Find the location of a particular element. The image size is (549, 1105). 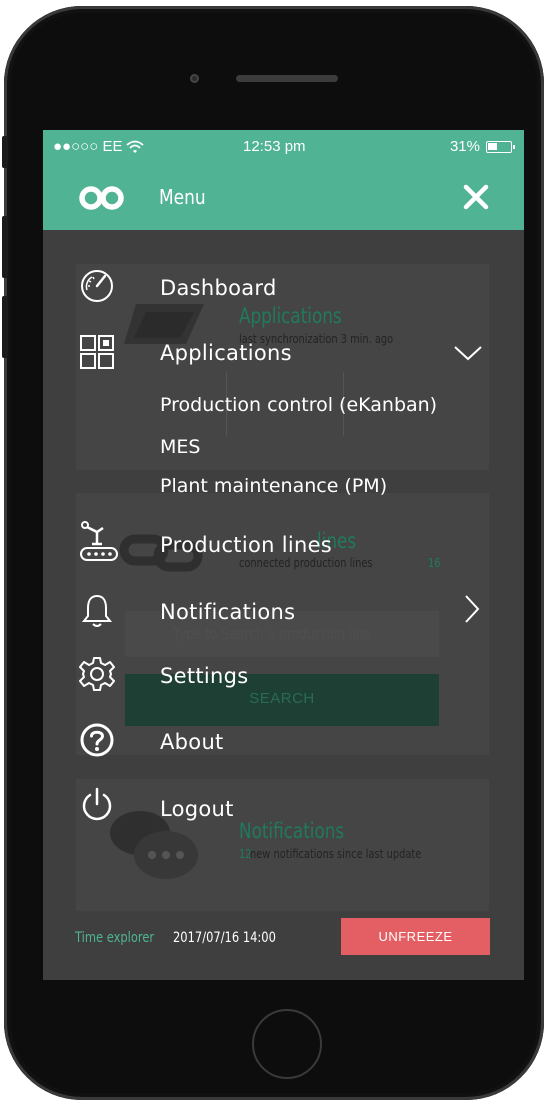

menu-label-settings: Settings is located at coordinates (204, 676).